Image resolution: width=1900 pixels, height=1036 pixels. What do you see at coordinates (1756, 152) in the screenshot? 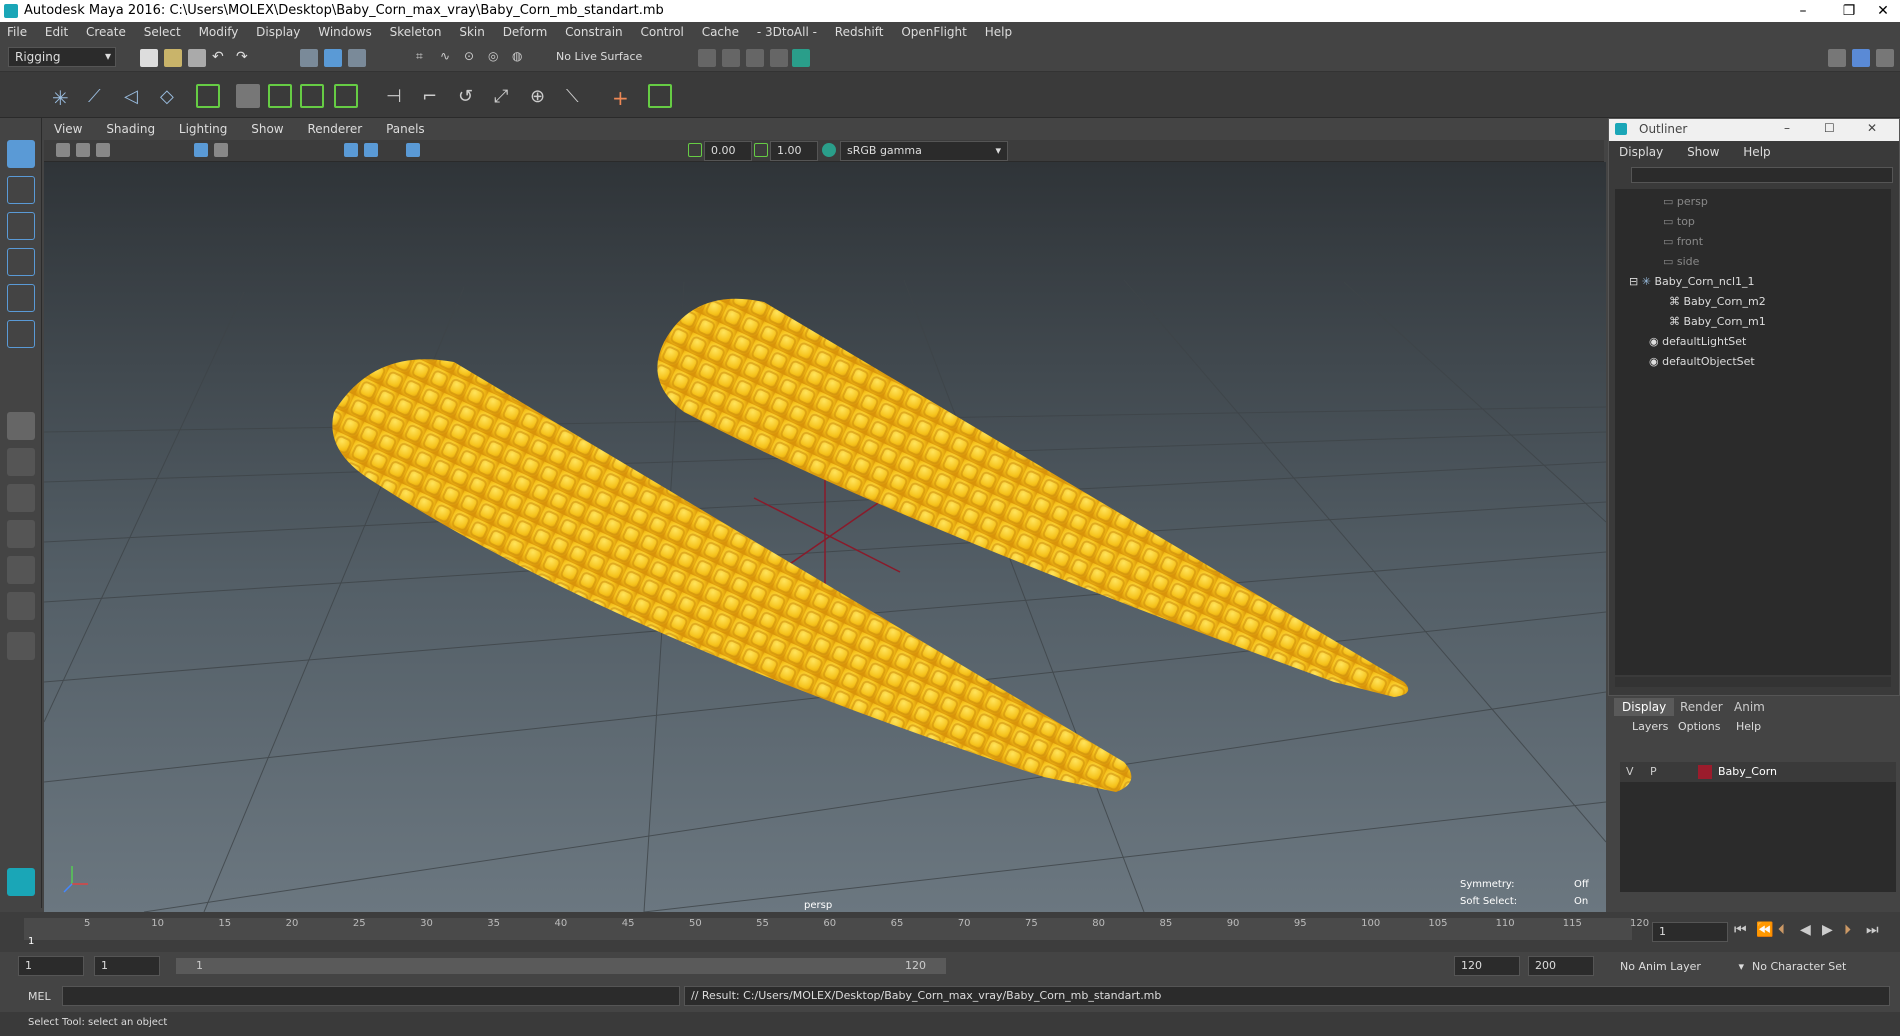
I see `outliner-menu-help: Help` at bounding box center [1756, 152].